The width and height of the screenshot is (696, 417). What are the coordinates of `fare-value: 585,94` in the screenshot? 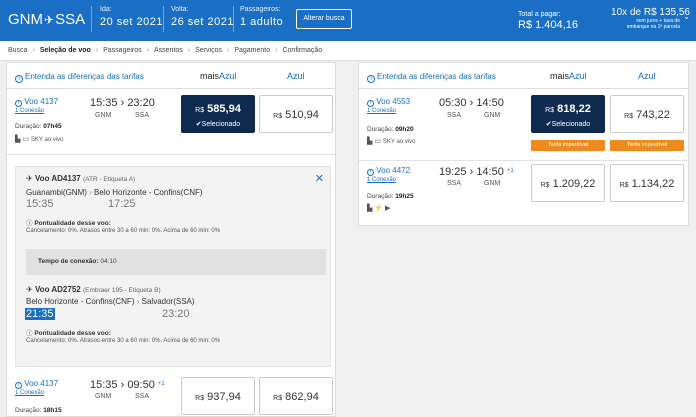 It's located at (224, 109).